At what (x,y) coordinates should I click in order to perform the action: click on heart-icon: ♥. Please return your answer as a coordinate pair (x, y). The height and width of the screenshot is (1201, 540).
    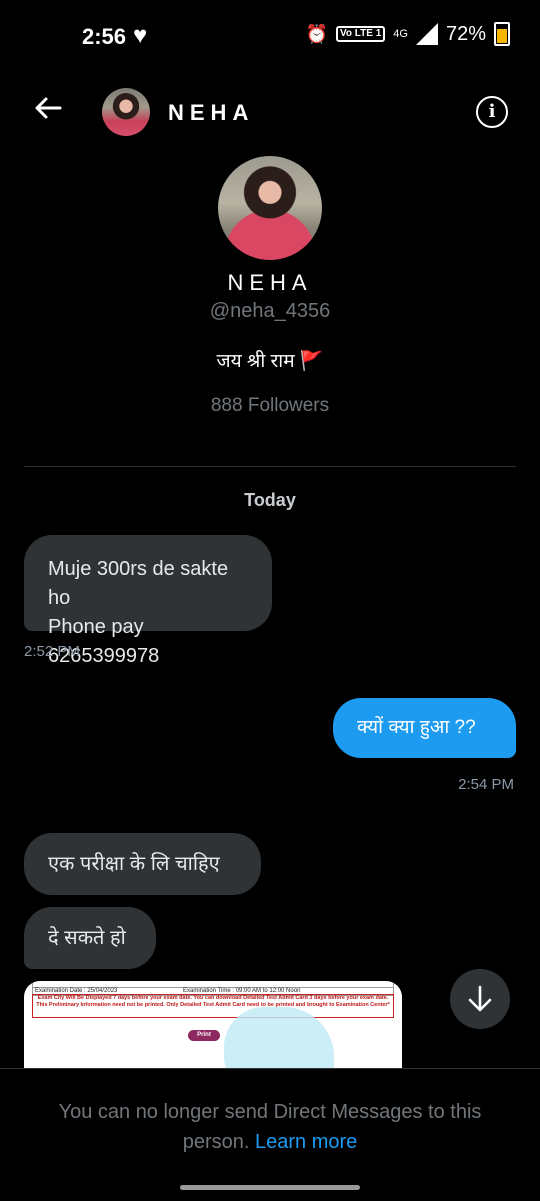
    Looking at the image, I should click on (140, 35).